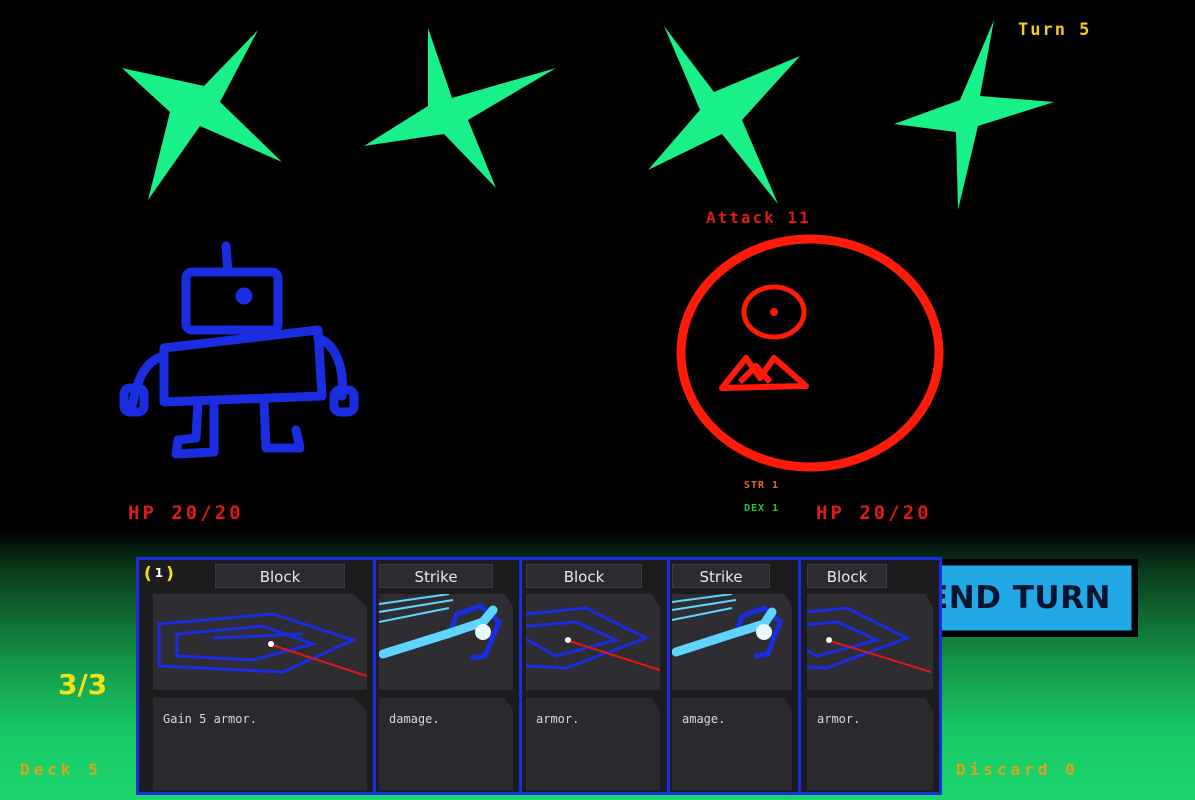 Image resolution: width=1195 pixels, height=800 pixels. What do you see at coordinates (762, 485) in the screenshot?
I see `enemy-strength-stat: STR 1` at bounding box center [762, 485].